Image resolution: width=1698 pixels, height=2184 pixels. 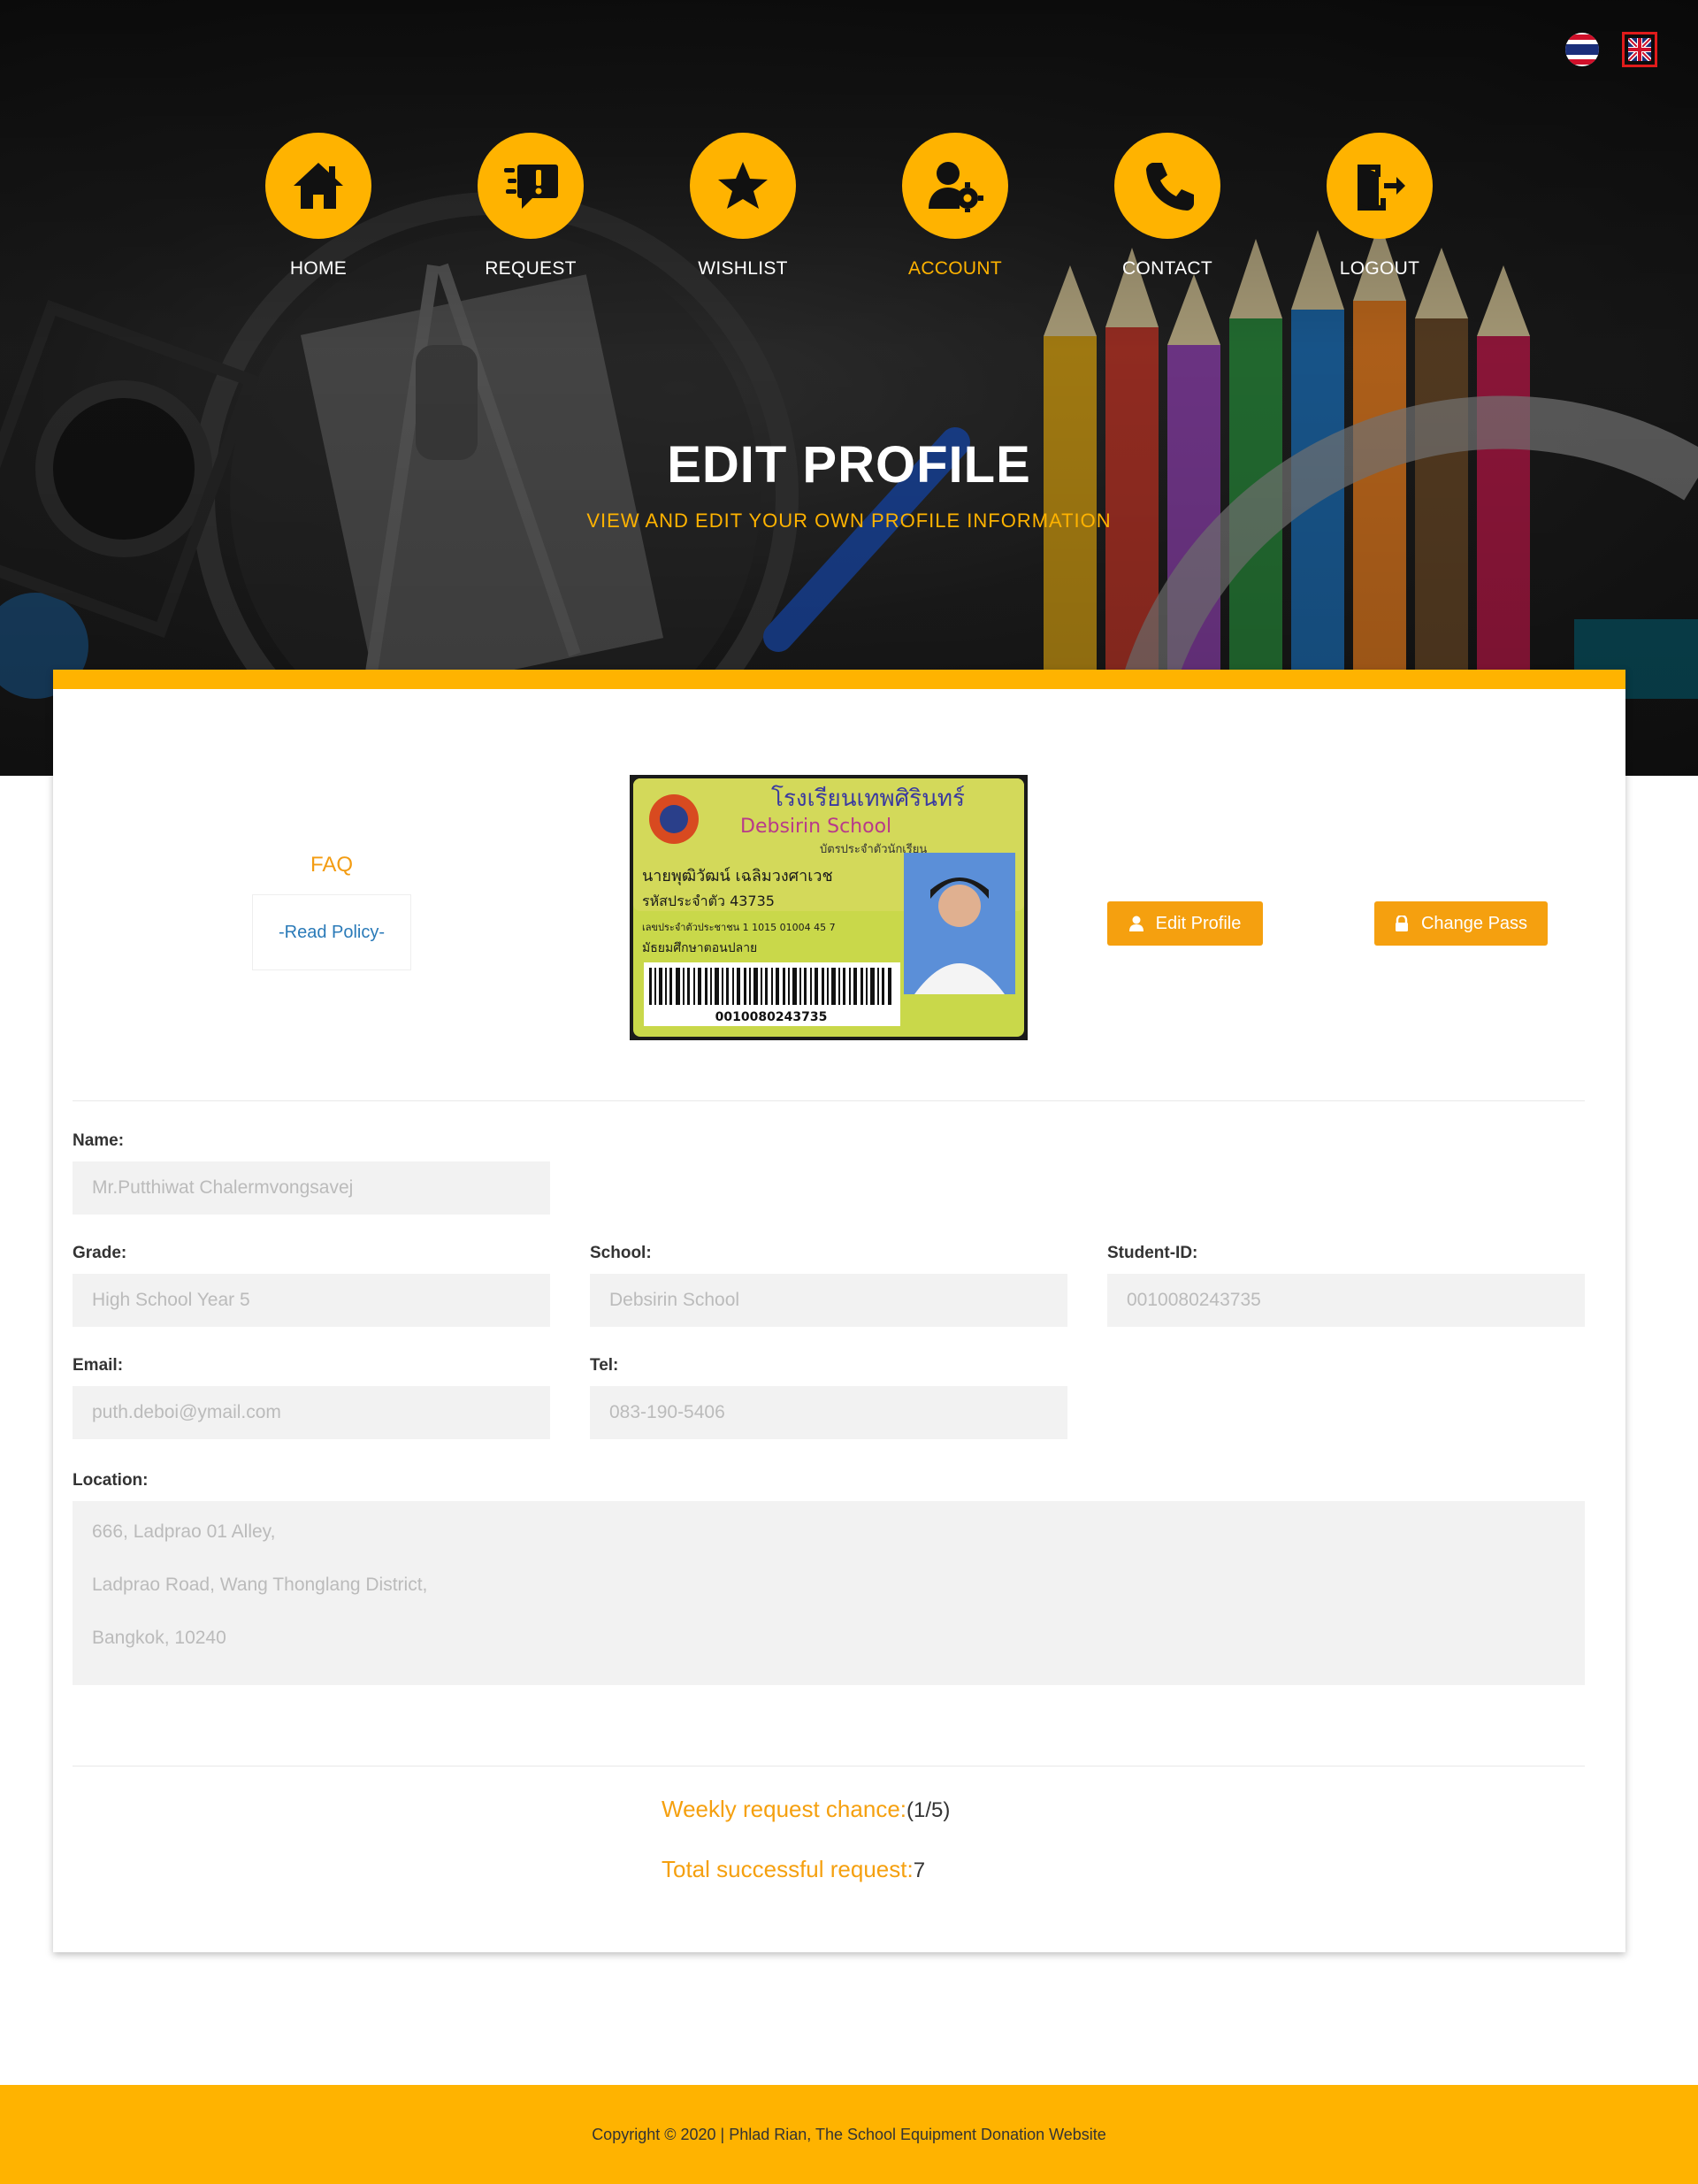 I want to click on location-line-2: Ladprao Road, Wang Thonglang District,, so click(x=260, y=1585).